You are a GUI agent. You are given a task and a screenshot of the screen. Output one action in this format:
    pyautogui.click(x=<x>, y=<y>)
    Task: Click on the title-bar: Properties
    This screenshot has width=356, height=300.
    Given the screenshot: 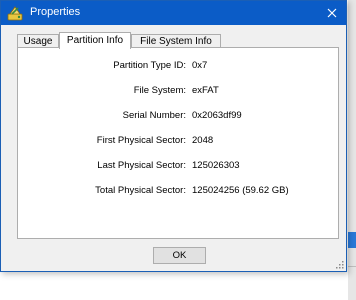 What is the action you would take?
    pyautogui.click(x=173, y=13)
    